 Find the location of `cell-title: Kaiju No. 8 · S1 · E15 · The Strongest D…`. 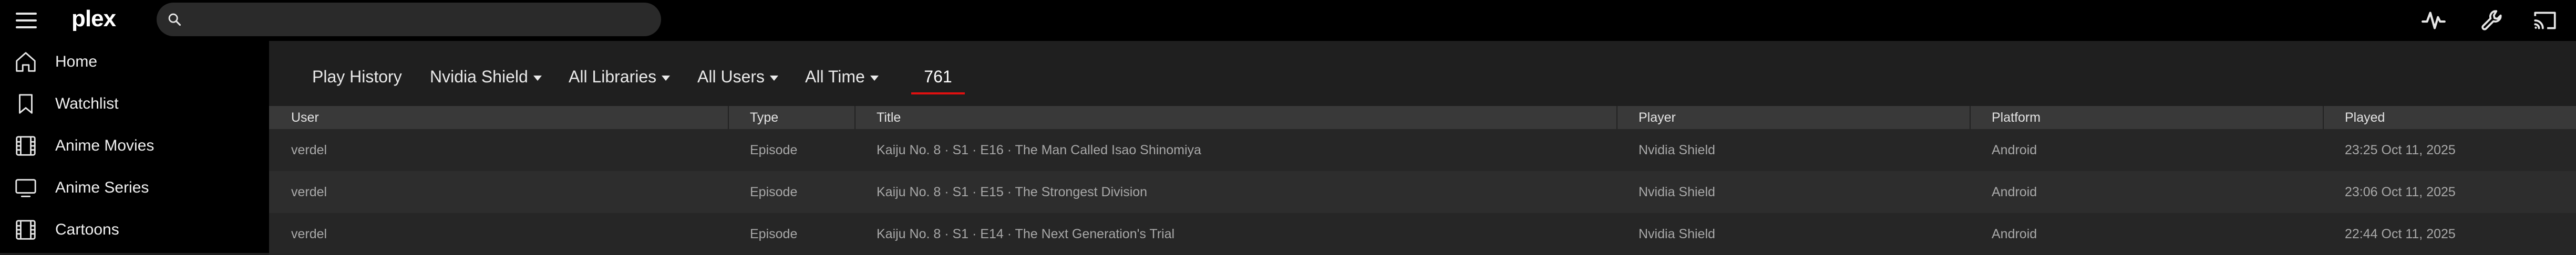

cell-title: Kaiju No. 8 · S1 · E15 · The Strongest D… is located at coordinates (1012, 192).